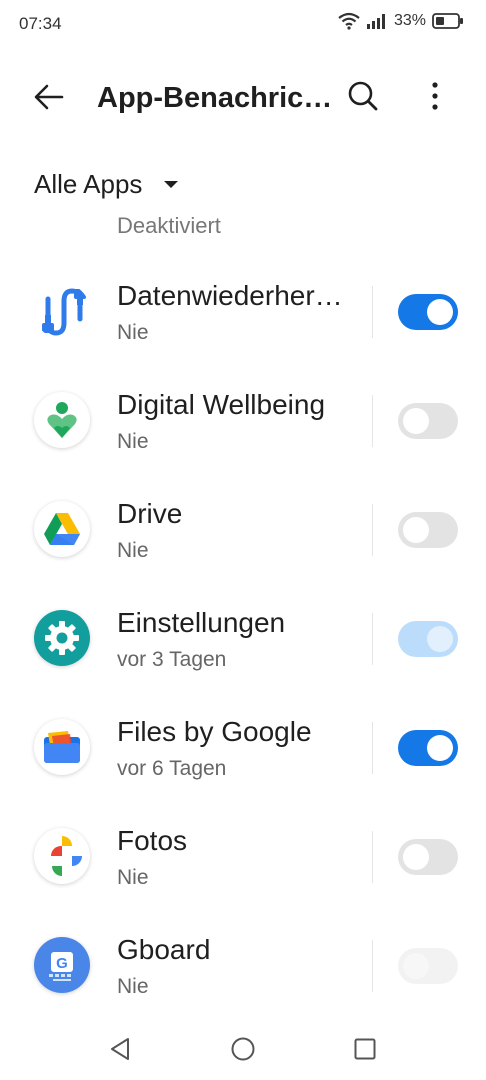  I want to click on drive-icon, so click(62, 529).